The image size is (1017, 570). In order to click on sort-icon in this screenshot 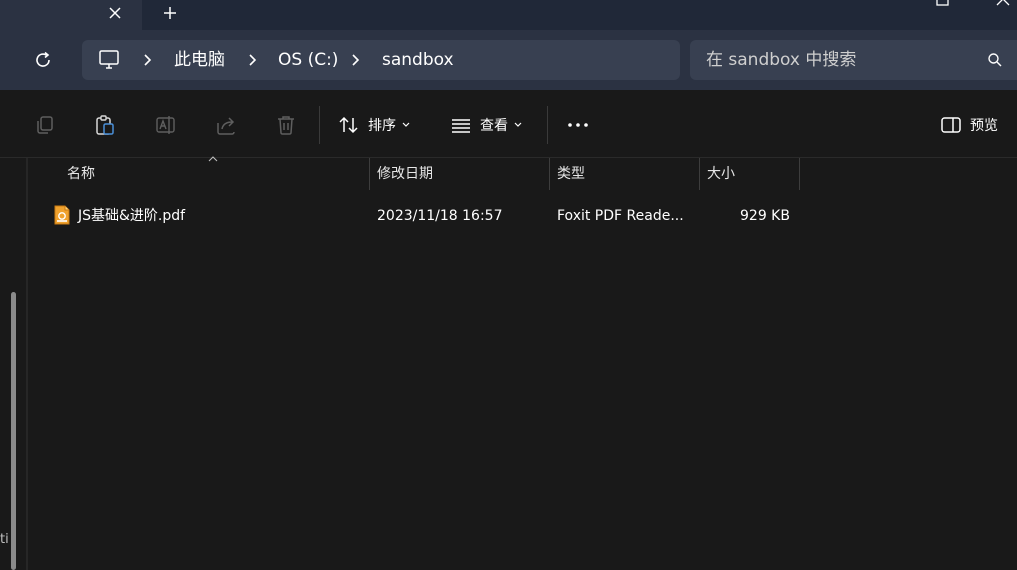, I will do `click(348, 125)`.